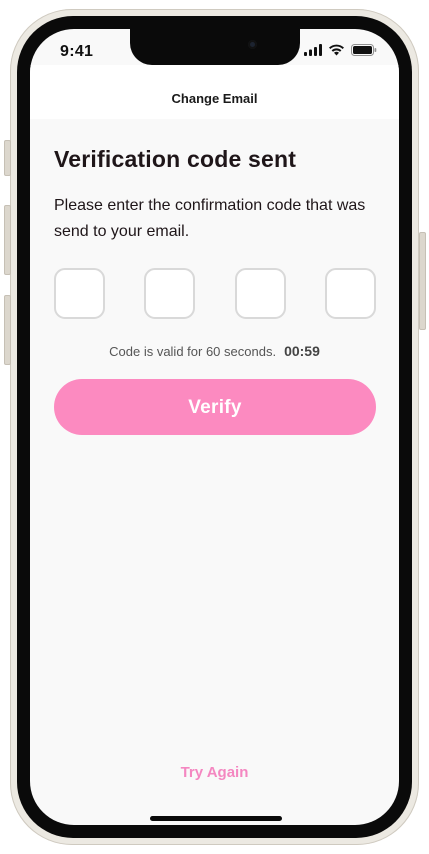 The image size is (429, 854). I want to click on status-icons, so click(340, 50).